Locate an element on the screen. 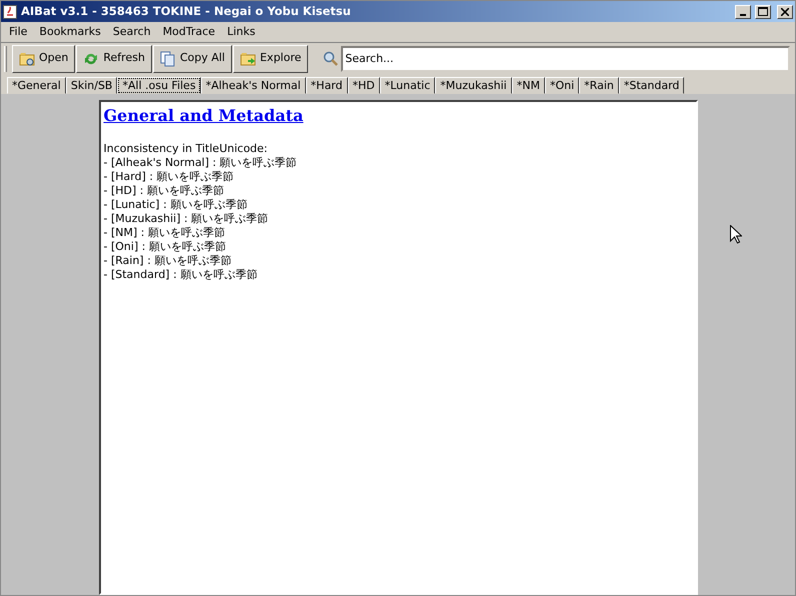 The image size is (796, 596). result-line: - [Rain] : 願いを呼ぶ季節 is located at coordinates (168, 261).